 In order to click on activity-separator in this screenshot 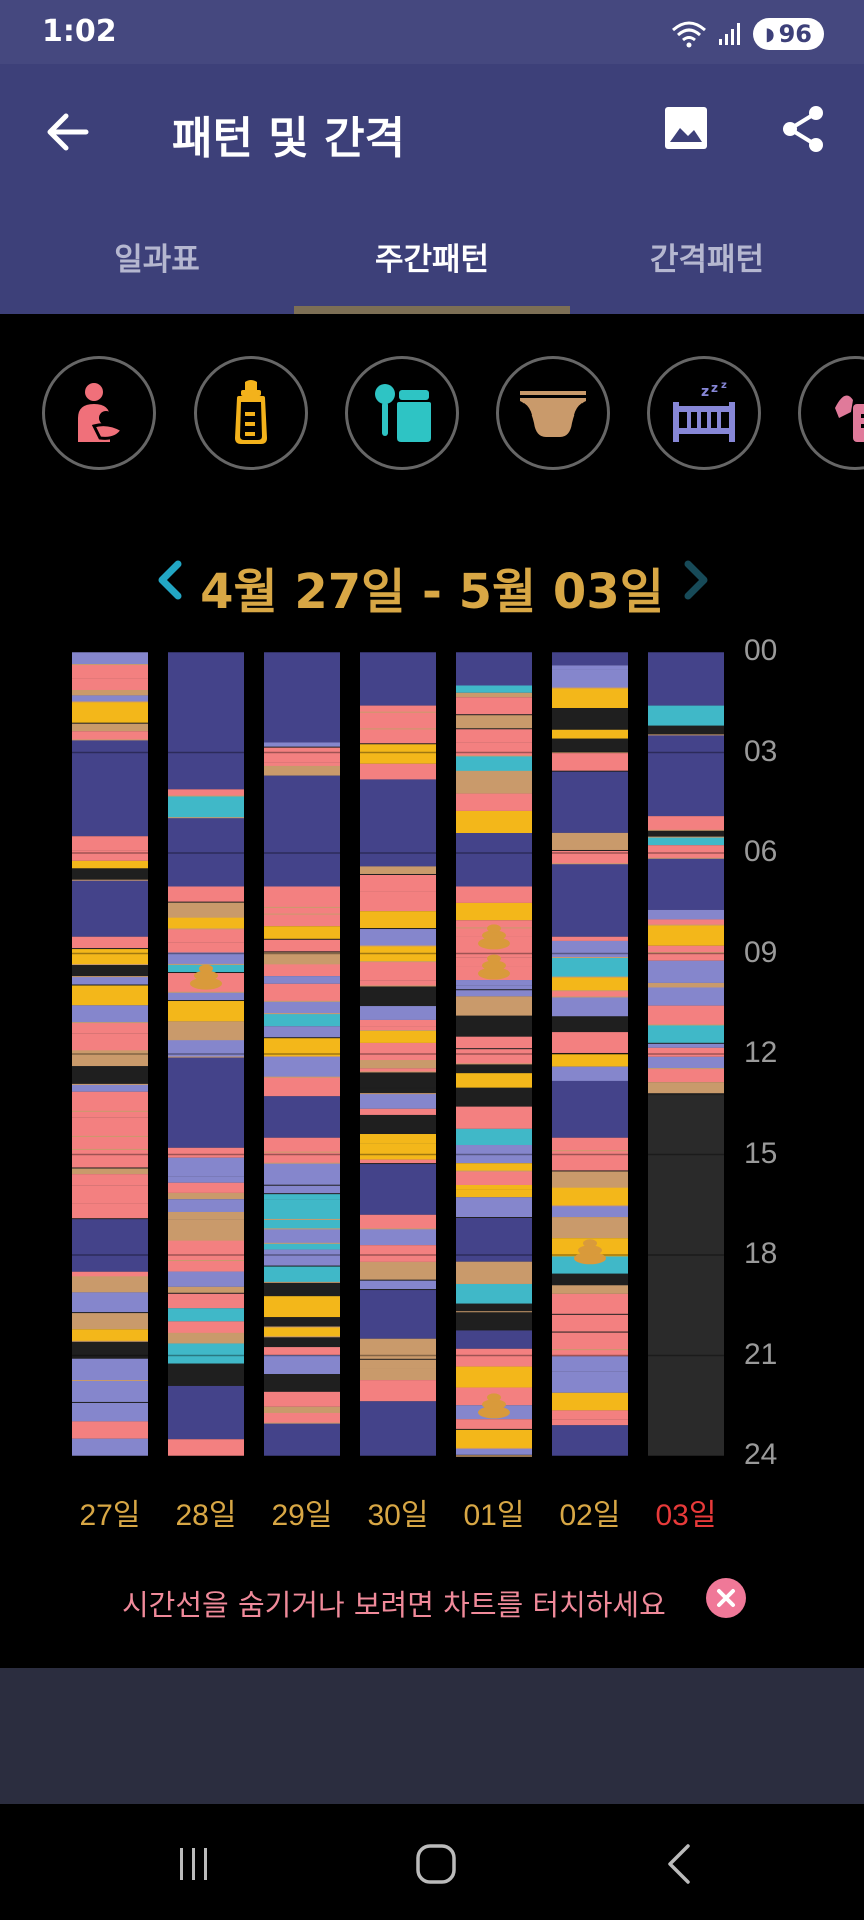, I will do `click(686, 1094)`.